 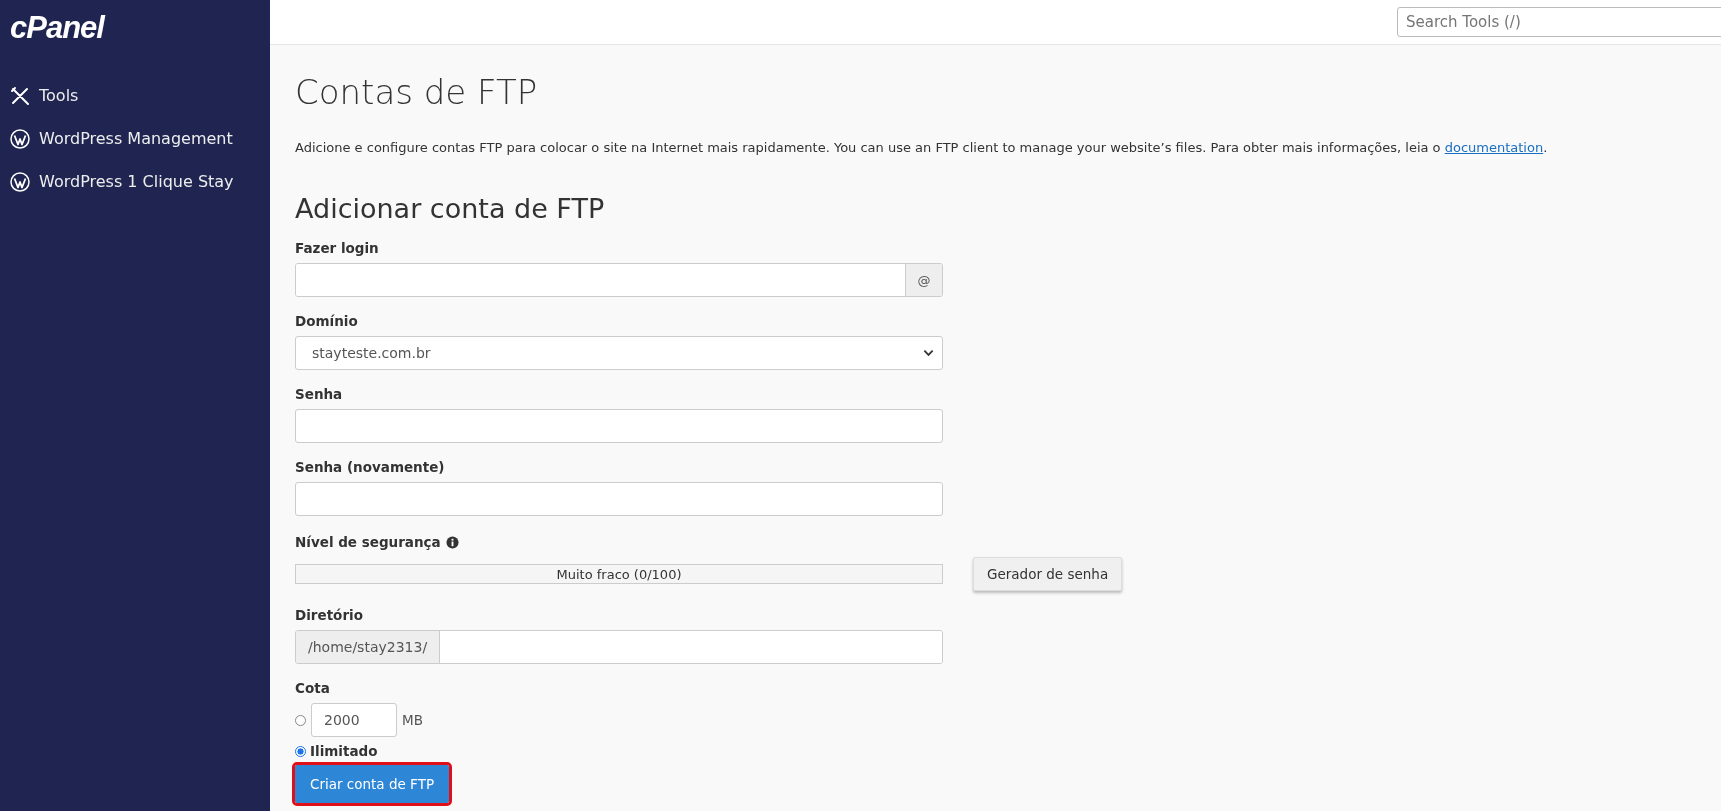 What do you see at coordinates (337, 248) in the screenshot?
I see `field-label: Fazer login` at bounding box center [337, 248].